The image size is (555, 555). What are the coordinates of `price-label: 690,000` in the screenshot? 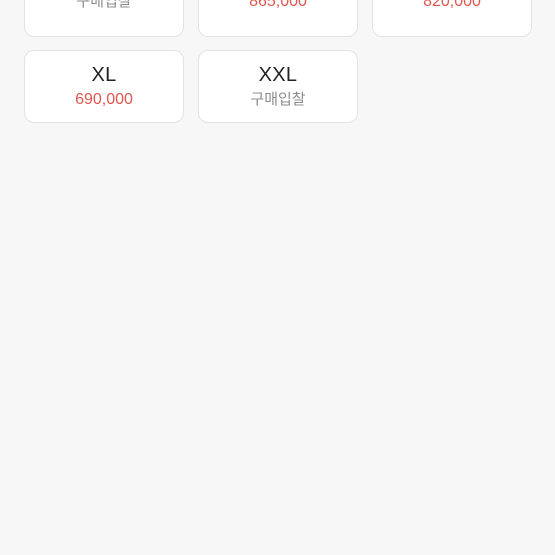 It's located at (104, 99).